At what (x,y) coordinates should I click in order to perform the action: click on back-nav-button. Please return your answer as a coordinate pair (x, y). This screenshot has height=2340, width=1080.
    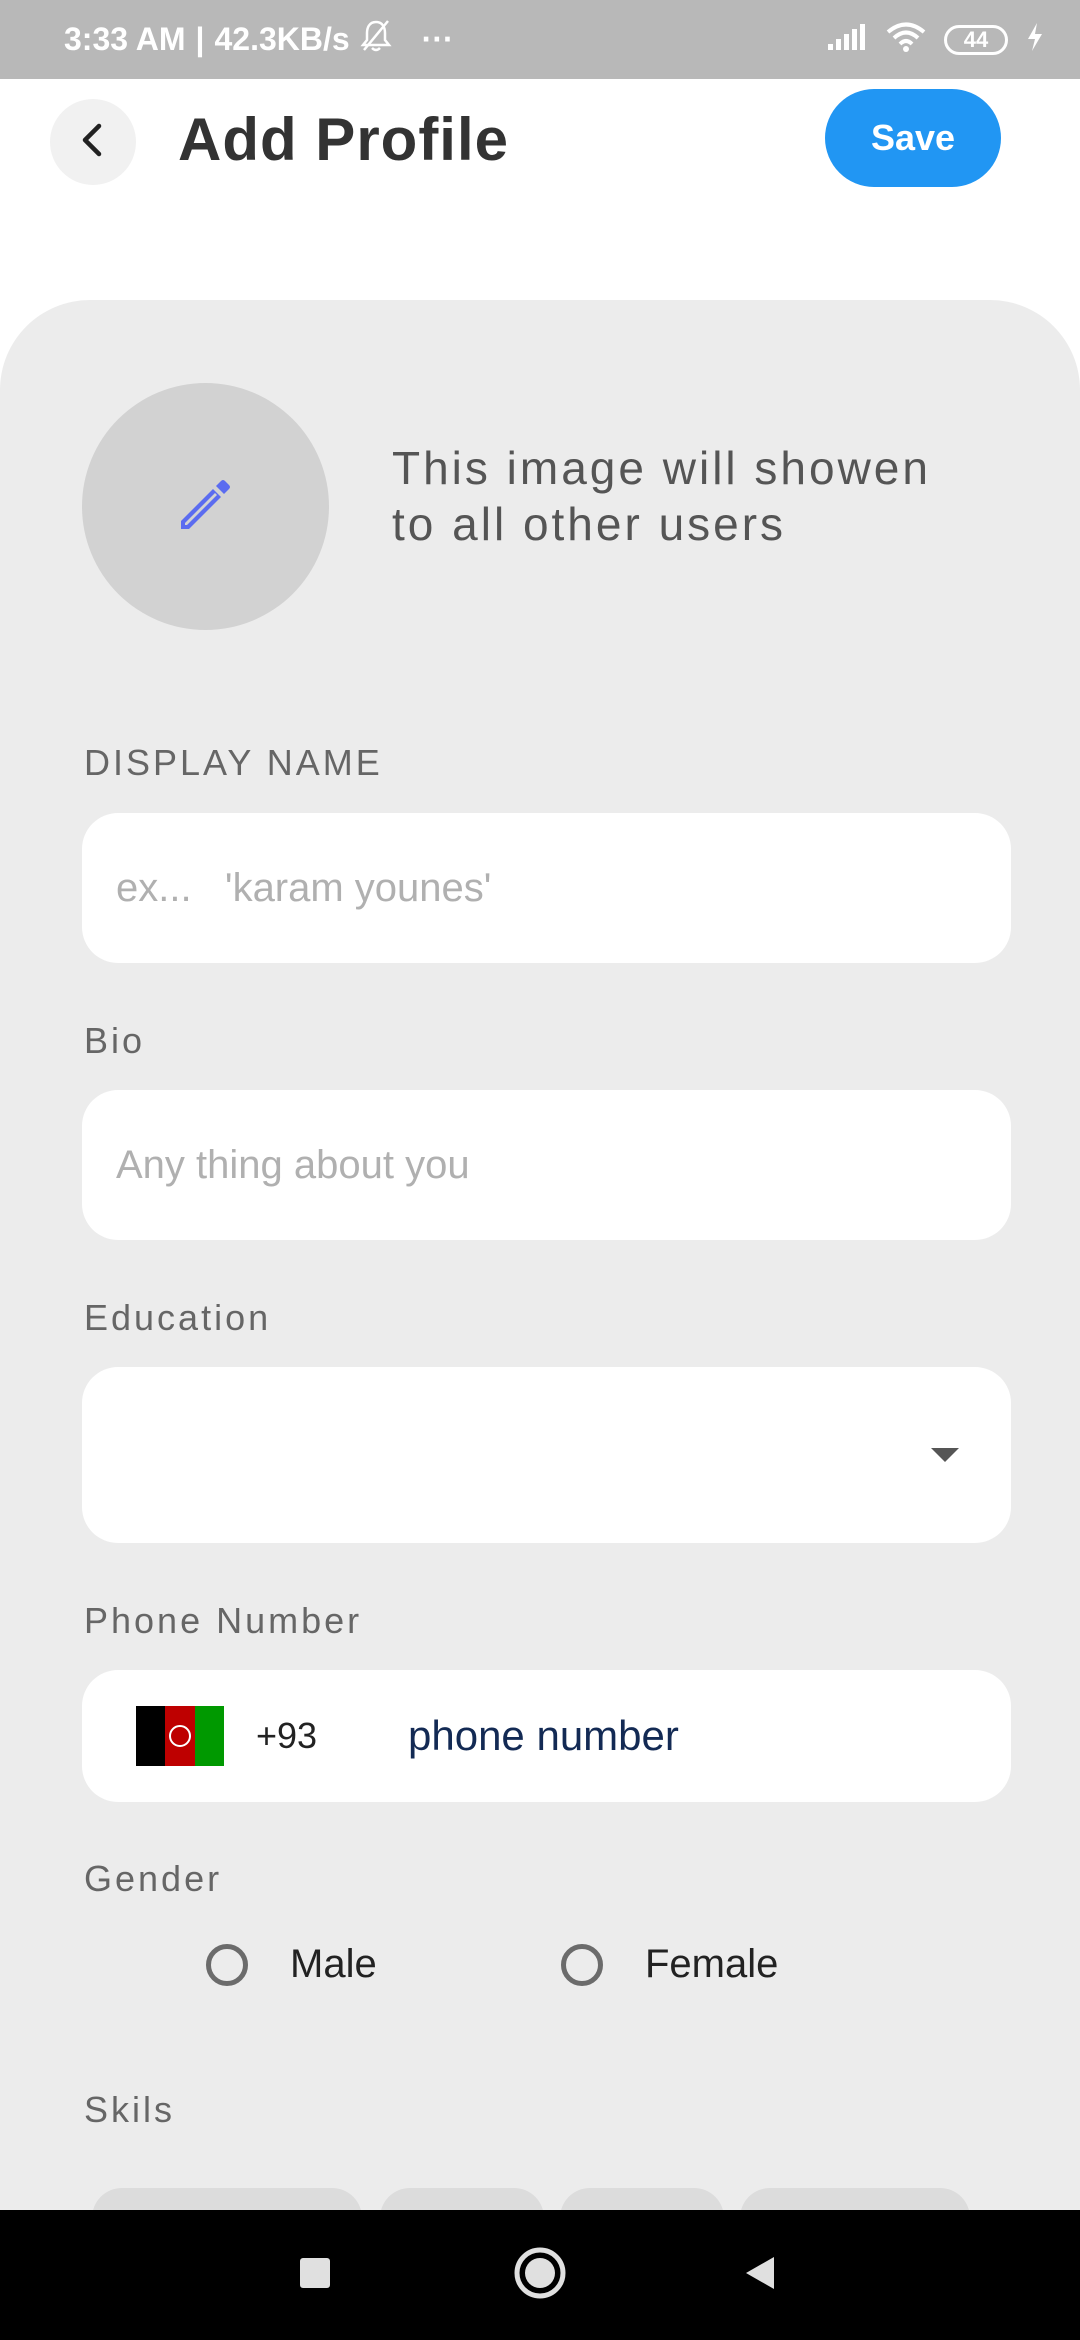
    Looking at the image, I should click on (760, 2275).